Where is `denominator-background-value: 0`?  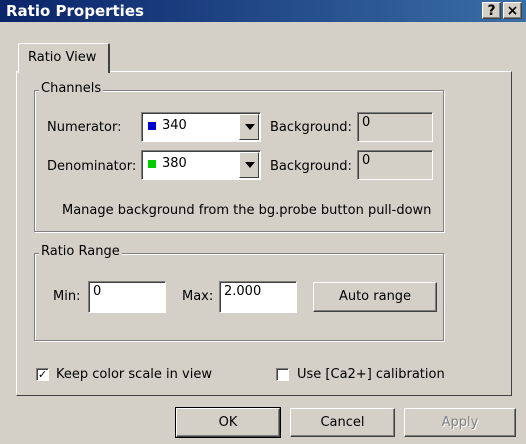 denominator-background-value: 0 is located at coordinates (366, 160).